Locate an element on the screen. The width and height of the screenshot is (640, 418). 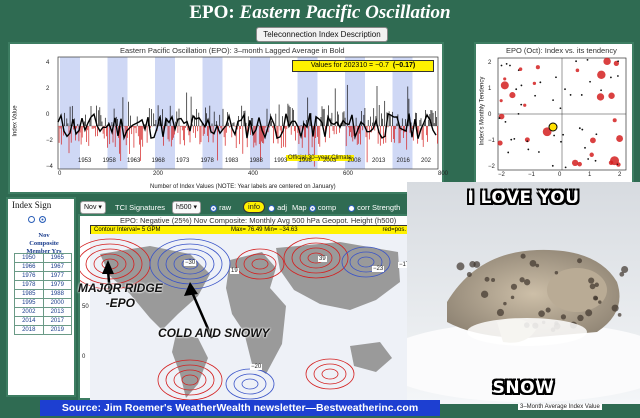
info-label: info is located at coordinates (254, 206).